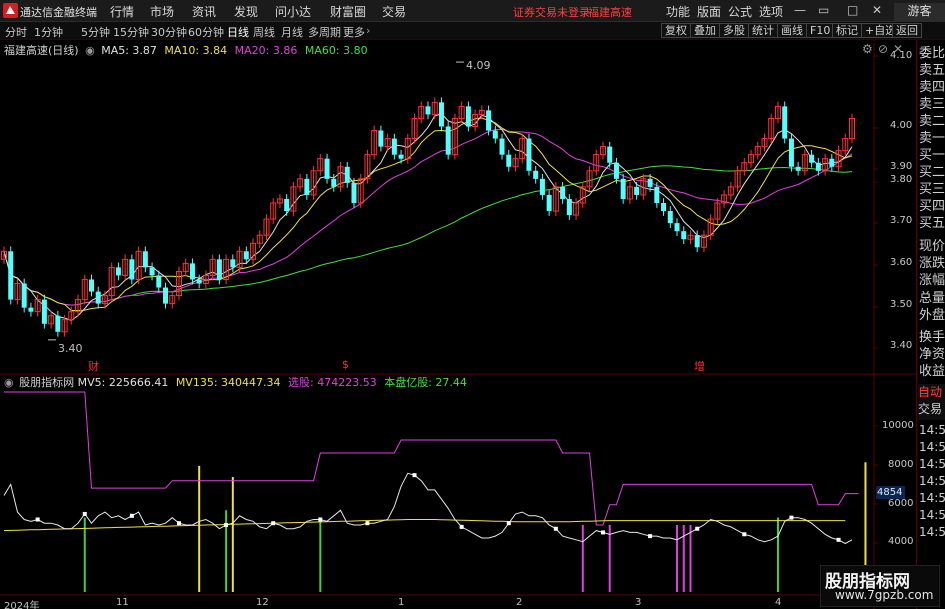  What do you see at coordinates (368, 30) in the screenshot?
I see `chevron-down-icon: ›` at bounding box center [368, 30].